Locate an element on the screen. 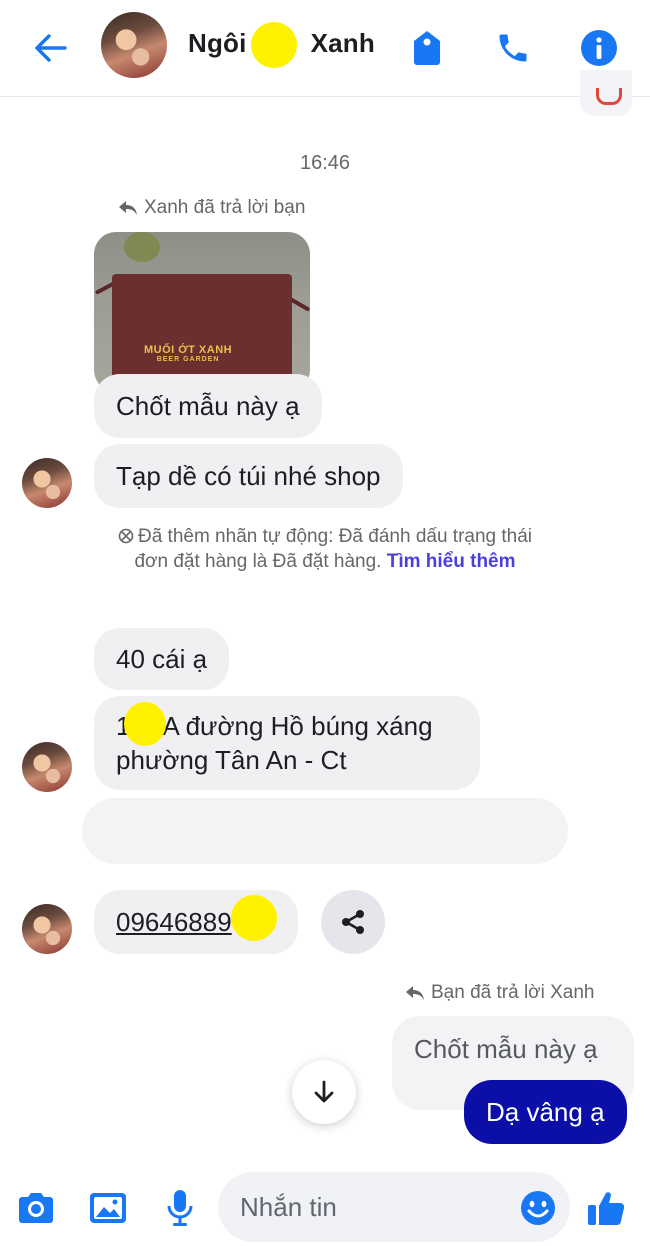  info-icon is located at coordinates (599, 48).